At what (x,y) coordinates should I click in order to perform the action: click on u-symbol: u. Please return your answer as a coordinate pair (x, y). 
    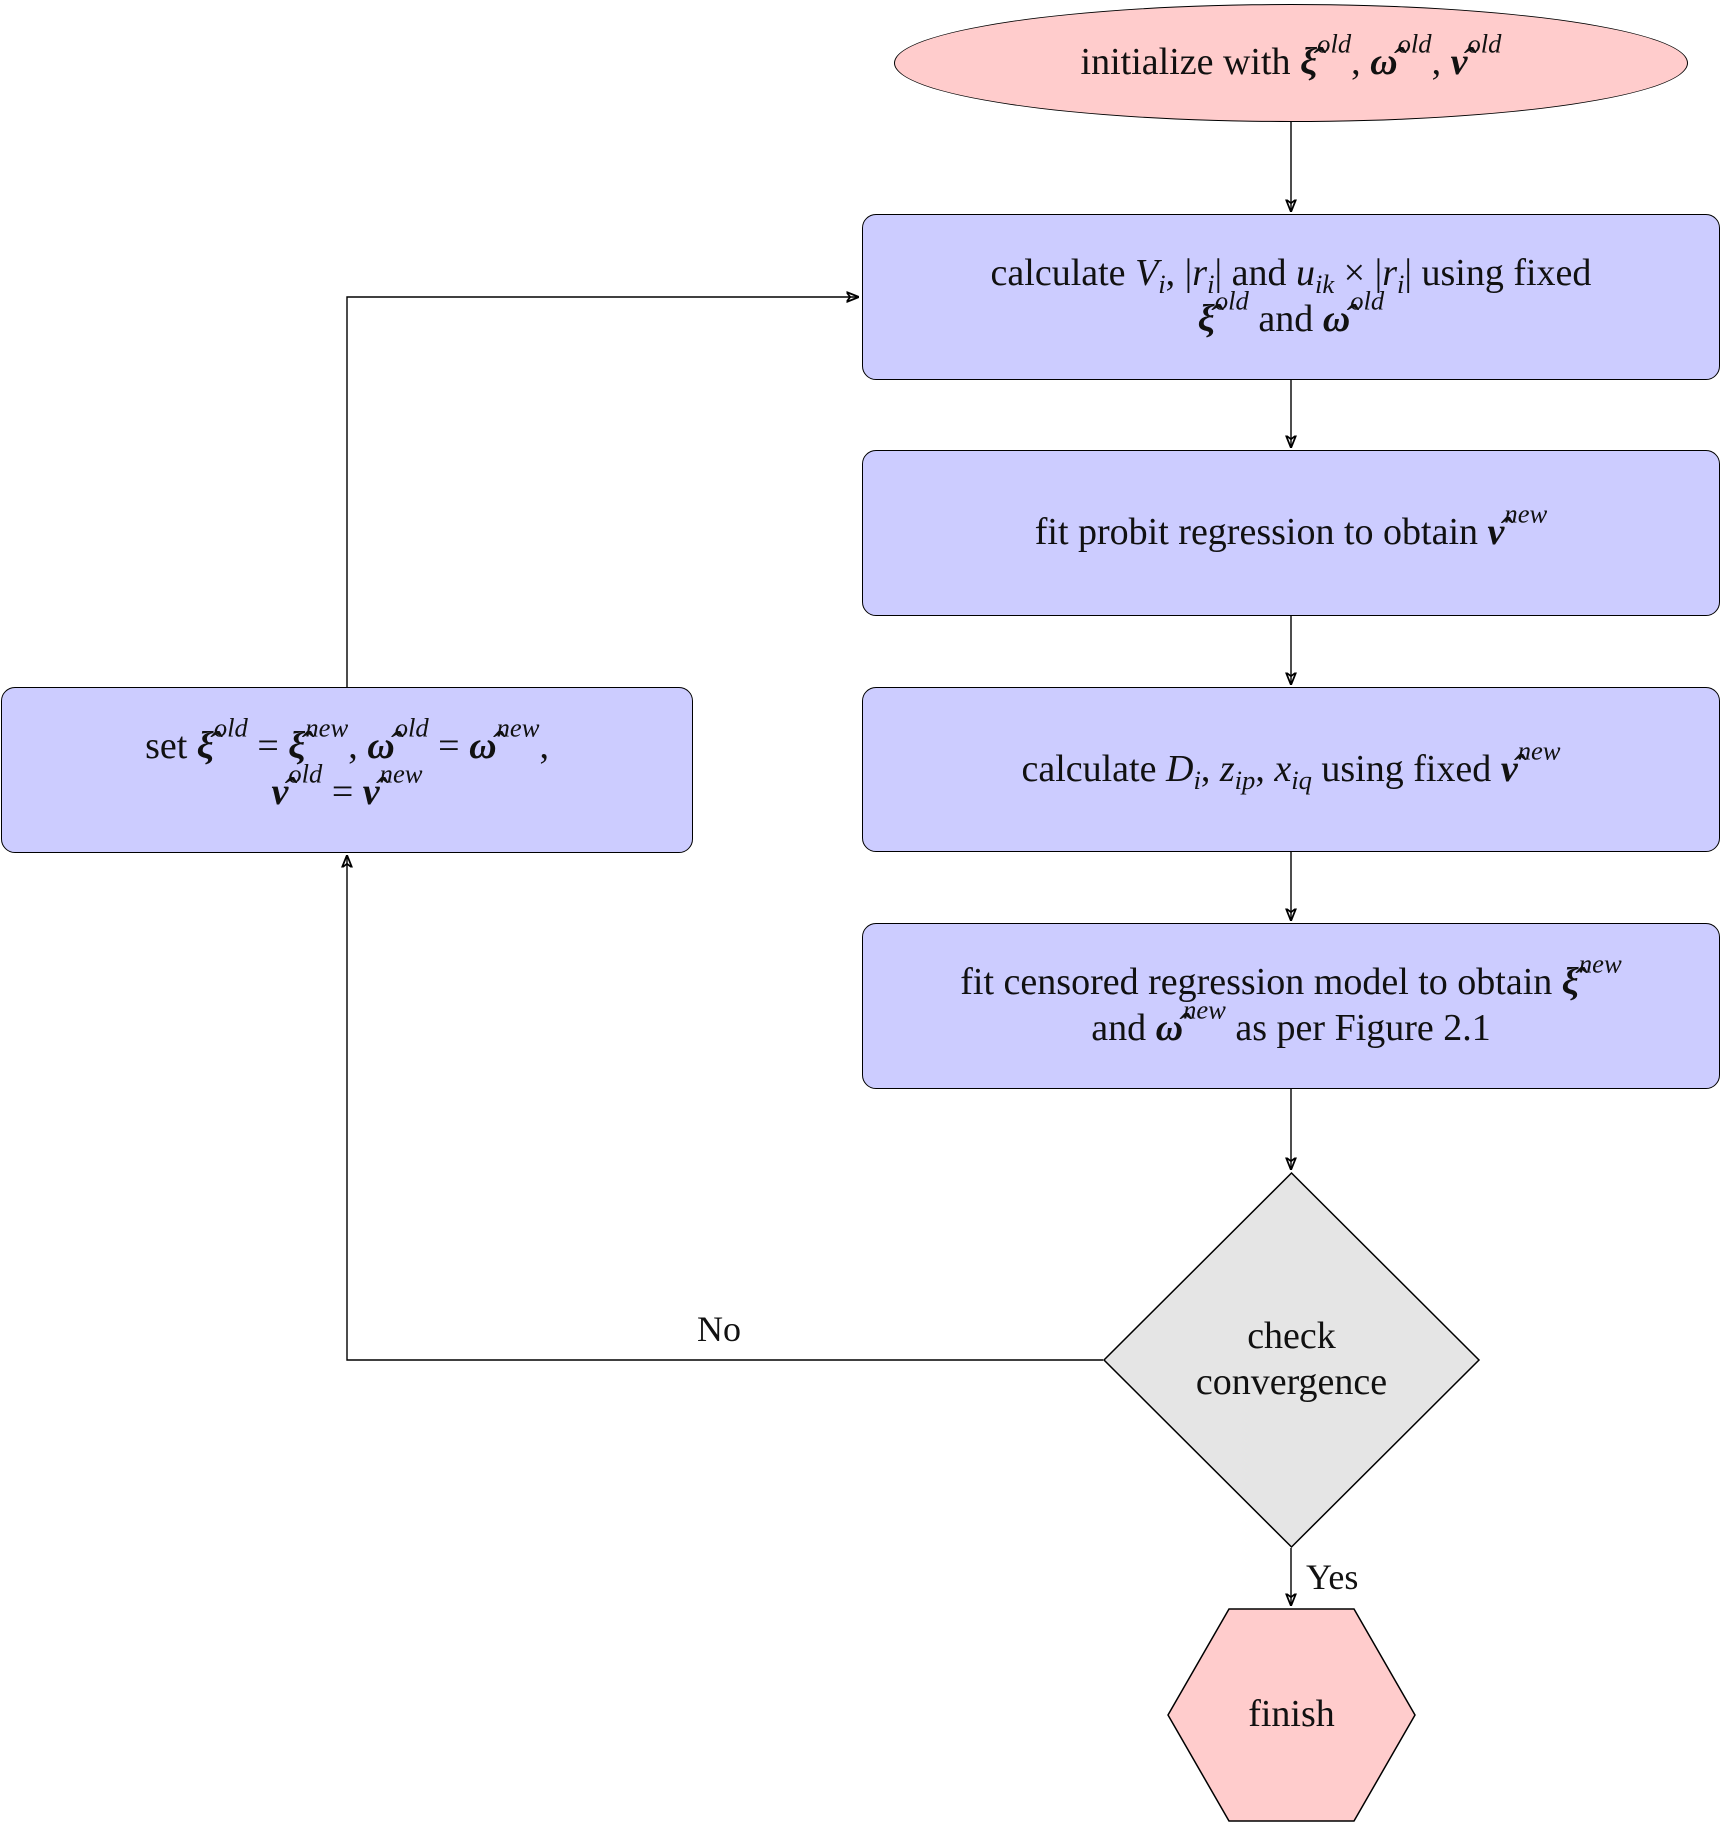
    Looking at the image, I should click on (1305, 273).